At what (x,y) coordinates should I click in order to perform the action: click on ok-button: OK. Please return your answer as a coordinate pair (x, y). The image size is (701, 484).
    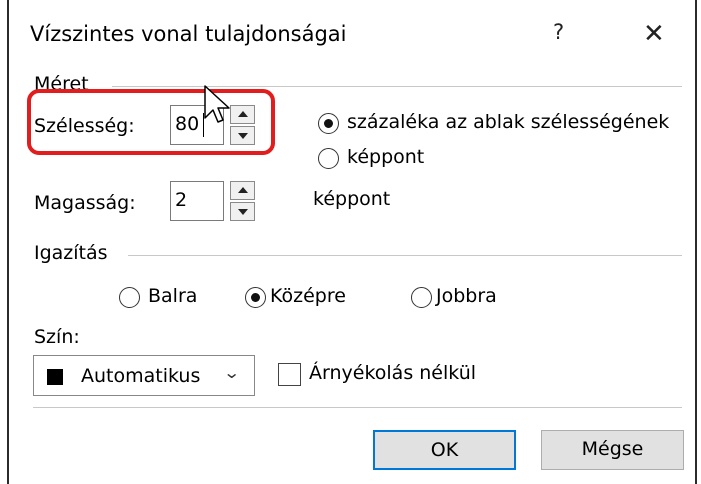
    Looking at the image, I should click on (444, 450).